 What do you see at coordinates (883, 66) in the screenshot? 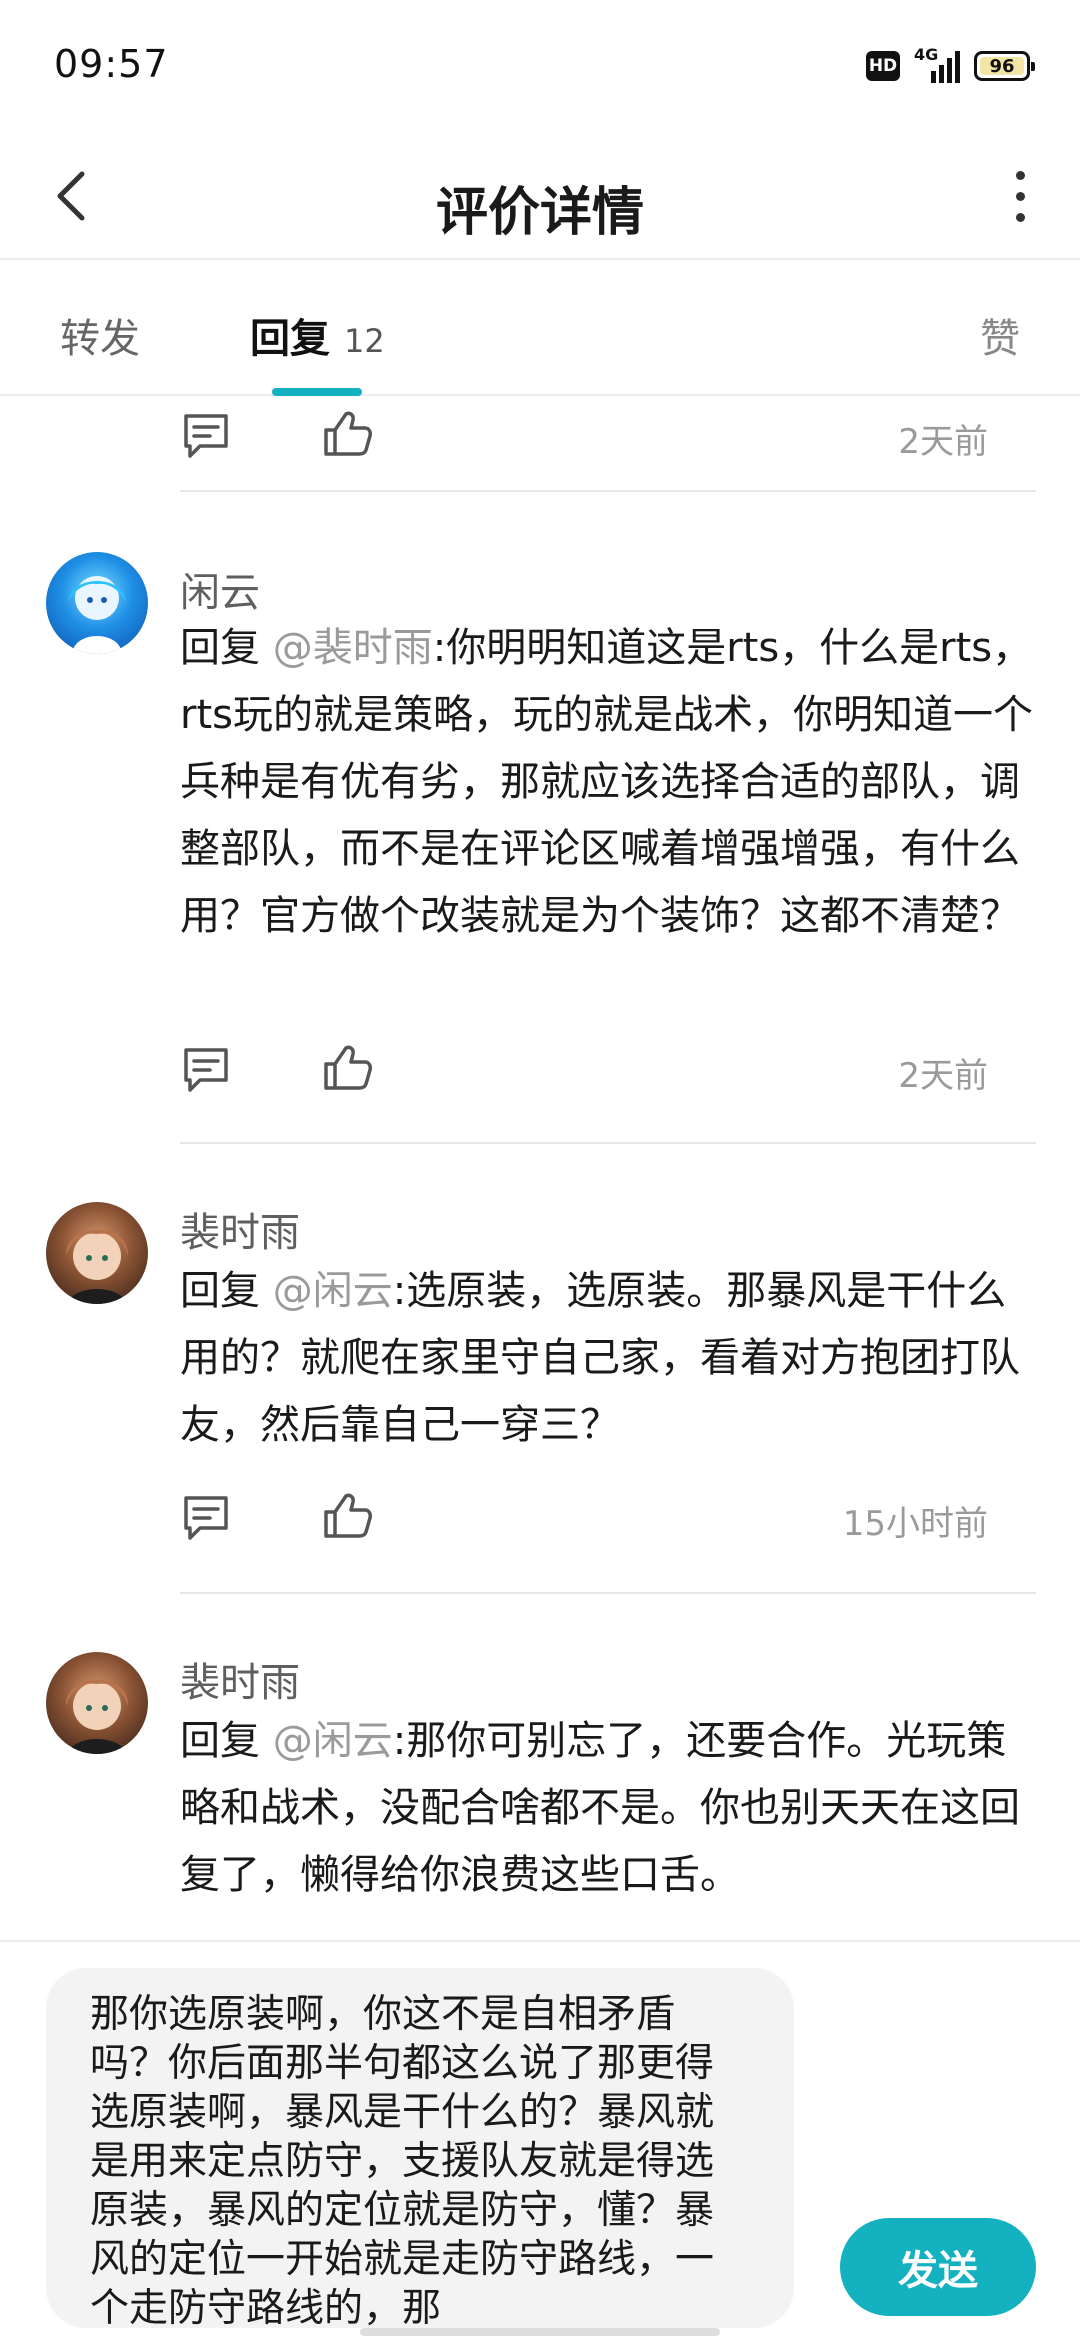
I see `hd-icon: HD` at bounding box center [883, 66].